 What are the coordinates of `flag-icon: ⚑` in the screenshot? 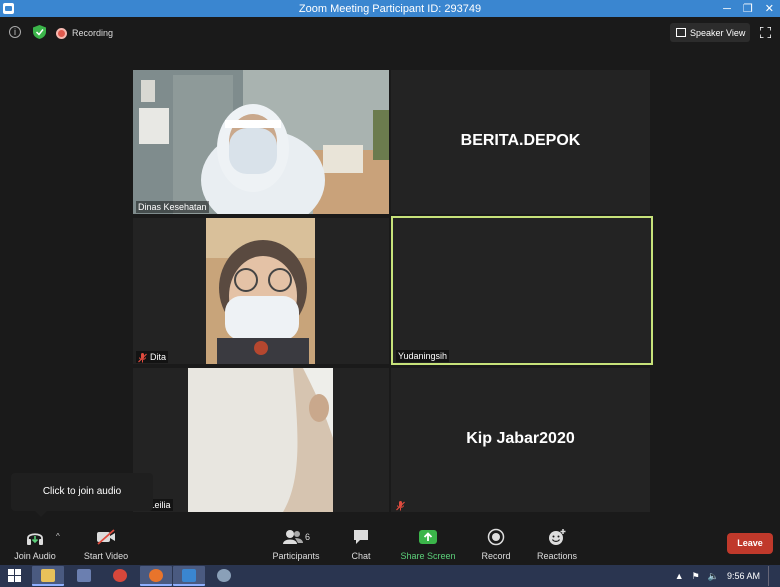 It's located at (696, 576).